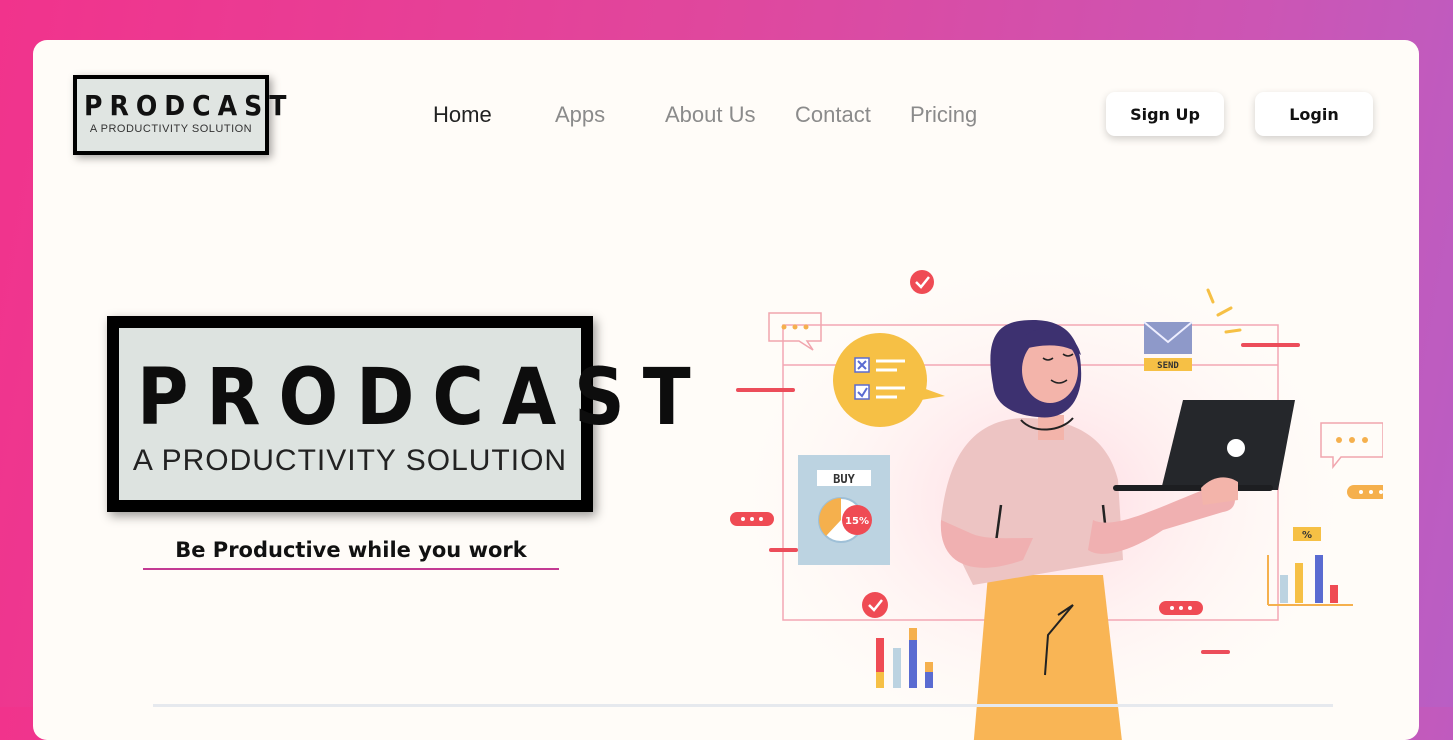  What do you see at coordinates (922, 282) in the screenshot?
I see `check-icon` at bounding box center [922, 282].